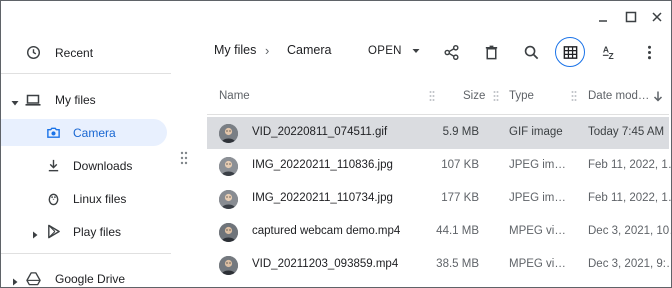  I want to click on file-name: IMG_20220211_110836.jpg, so click(322, 165).